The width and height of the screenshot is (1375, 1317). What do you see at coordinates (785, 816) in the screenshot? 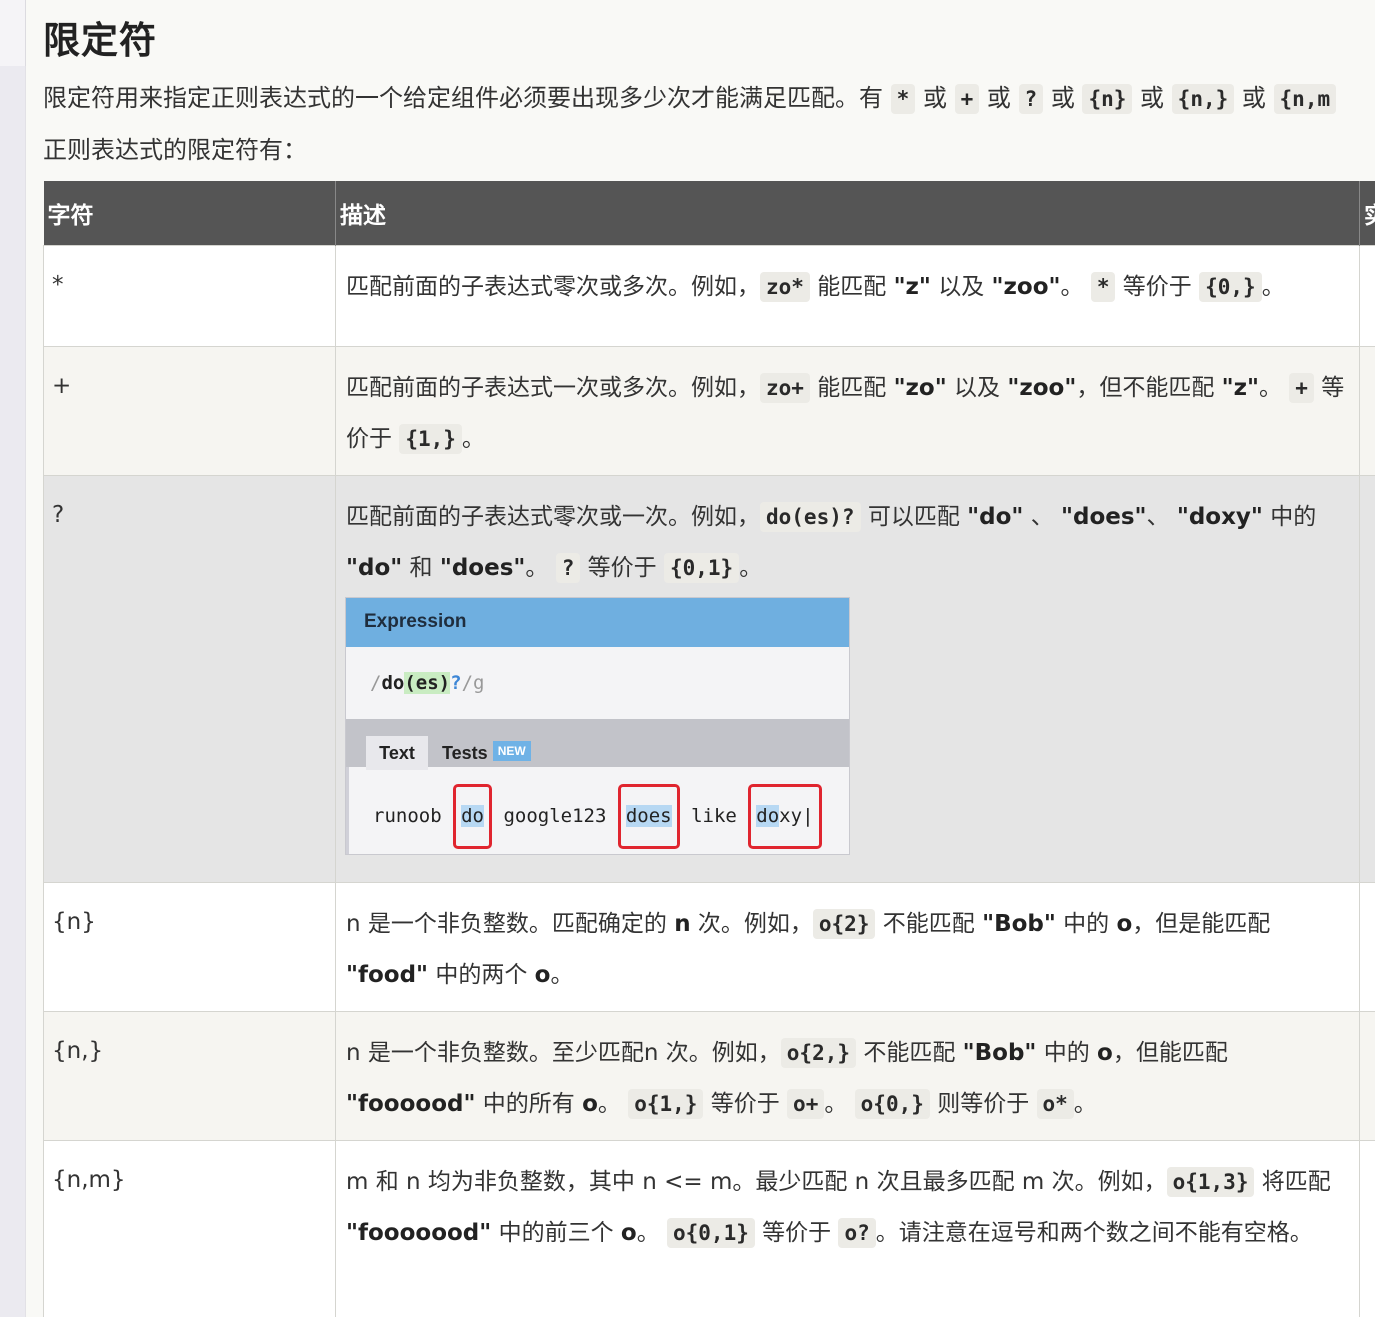
I see `match-highlight: doxy|` at bounding box center [785, 816].